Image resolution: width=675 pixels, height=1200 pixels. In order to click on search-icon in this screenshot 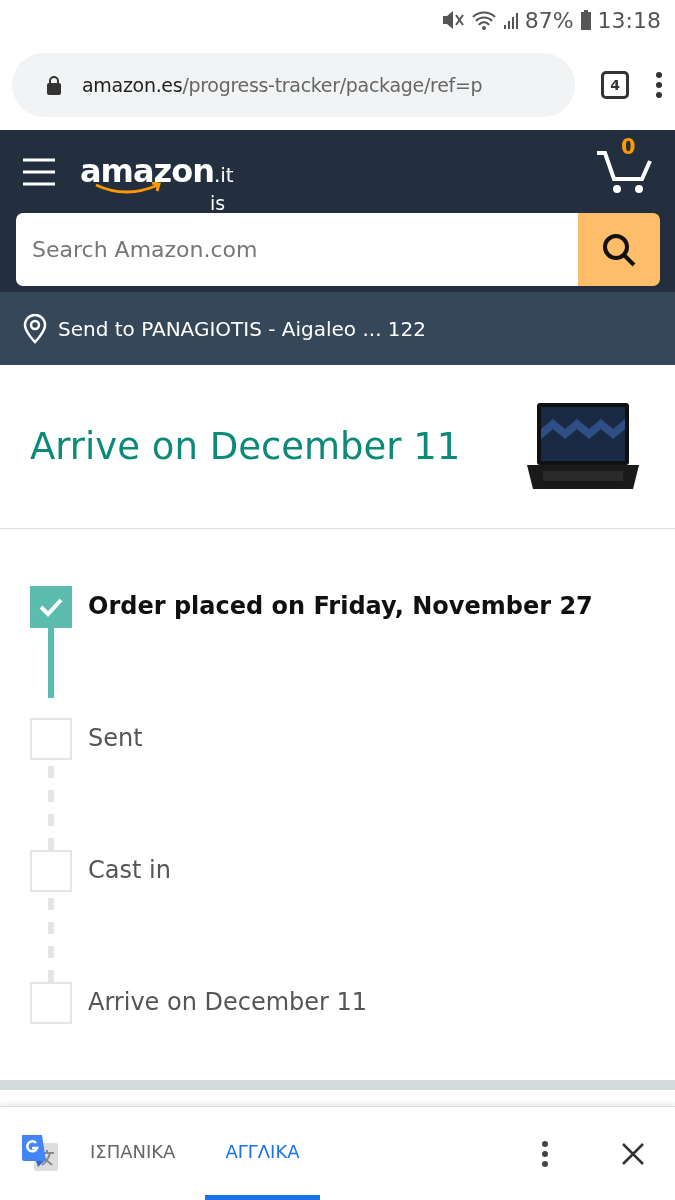, I will do `click(619, 249)`.